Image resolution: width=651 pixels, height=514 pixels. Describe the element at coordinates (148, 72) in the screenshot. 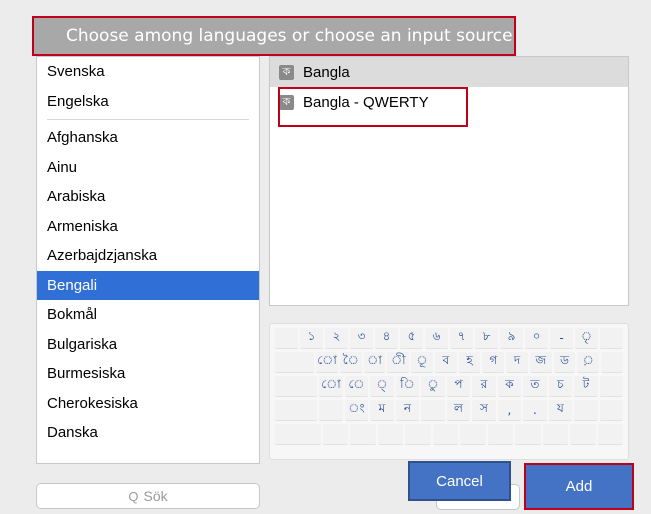

I see `language-item: Svenska` at that location.